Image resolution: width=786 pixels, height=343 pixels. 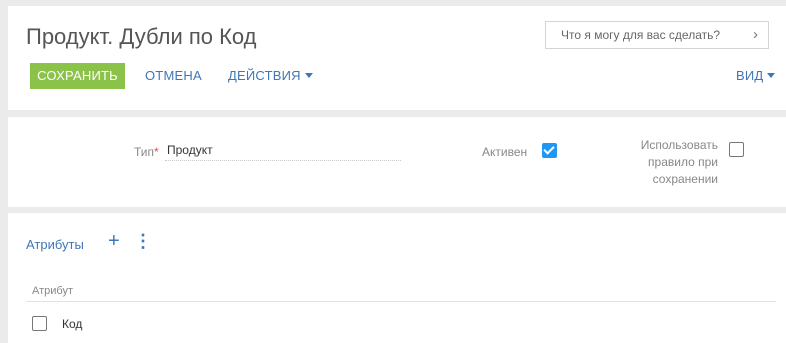 I want to click on type-field-value: Продукт, so click(x=190, y=150).